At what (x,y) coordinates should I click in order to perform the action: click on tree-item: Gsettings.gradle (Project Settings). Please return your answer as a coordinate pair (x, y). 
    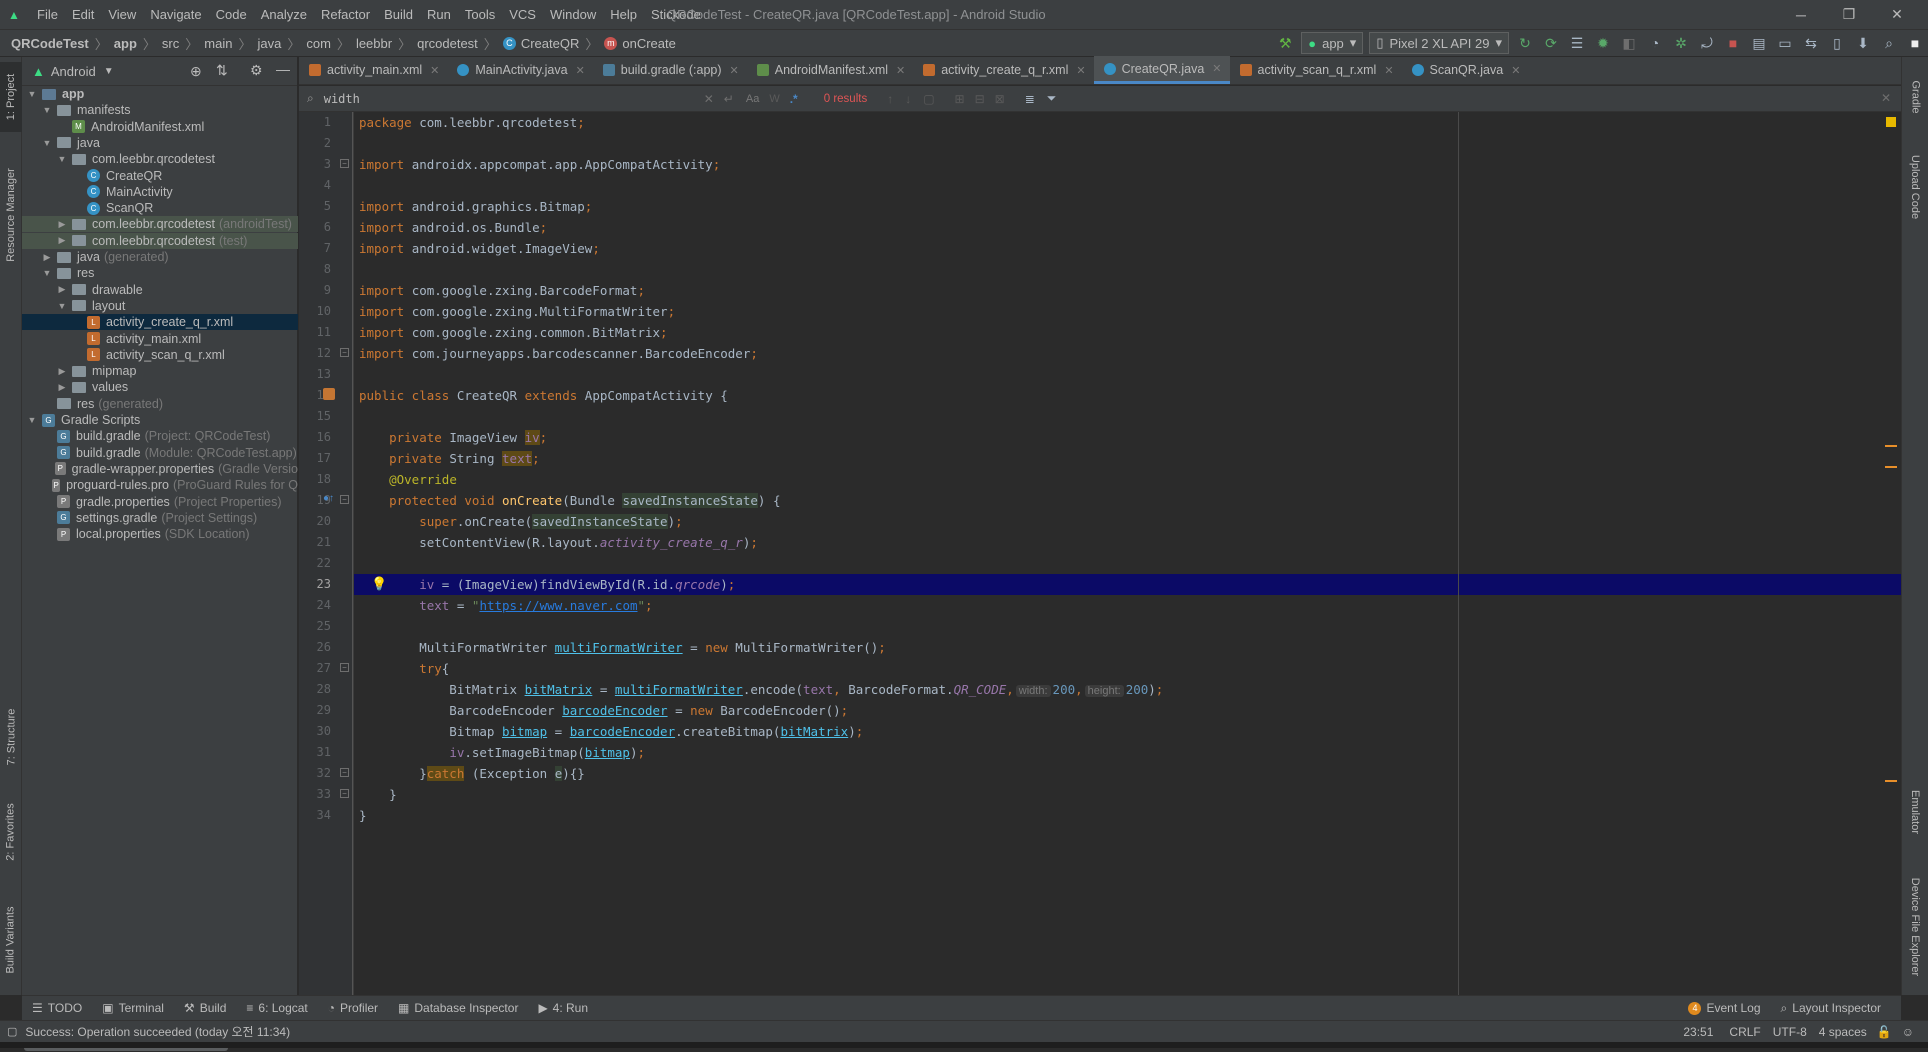
    Looking at the image, I should click on (160, 518).